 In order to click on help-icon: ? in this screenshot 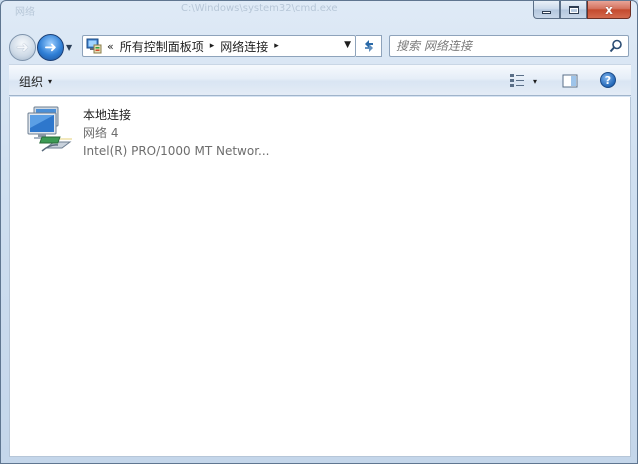, I will do `click(608, 80)`.